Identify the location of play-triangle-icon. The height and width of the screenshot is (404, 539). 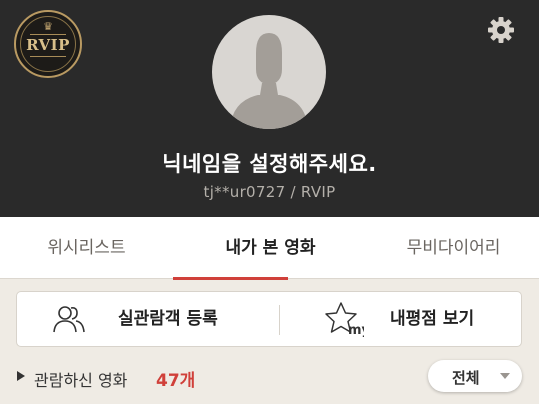
(21, 376).